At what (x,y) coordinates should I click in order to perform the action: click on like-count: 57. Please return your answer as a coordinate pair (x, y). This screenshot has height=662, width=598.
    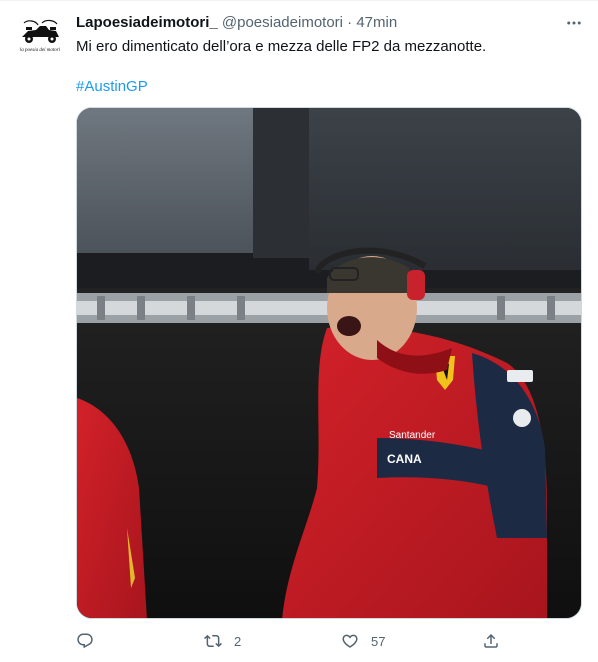
    Looking at the image, I should click on (378, 641).